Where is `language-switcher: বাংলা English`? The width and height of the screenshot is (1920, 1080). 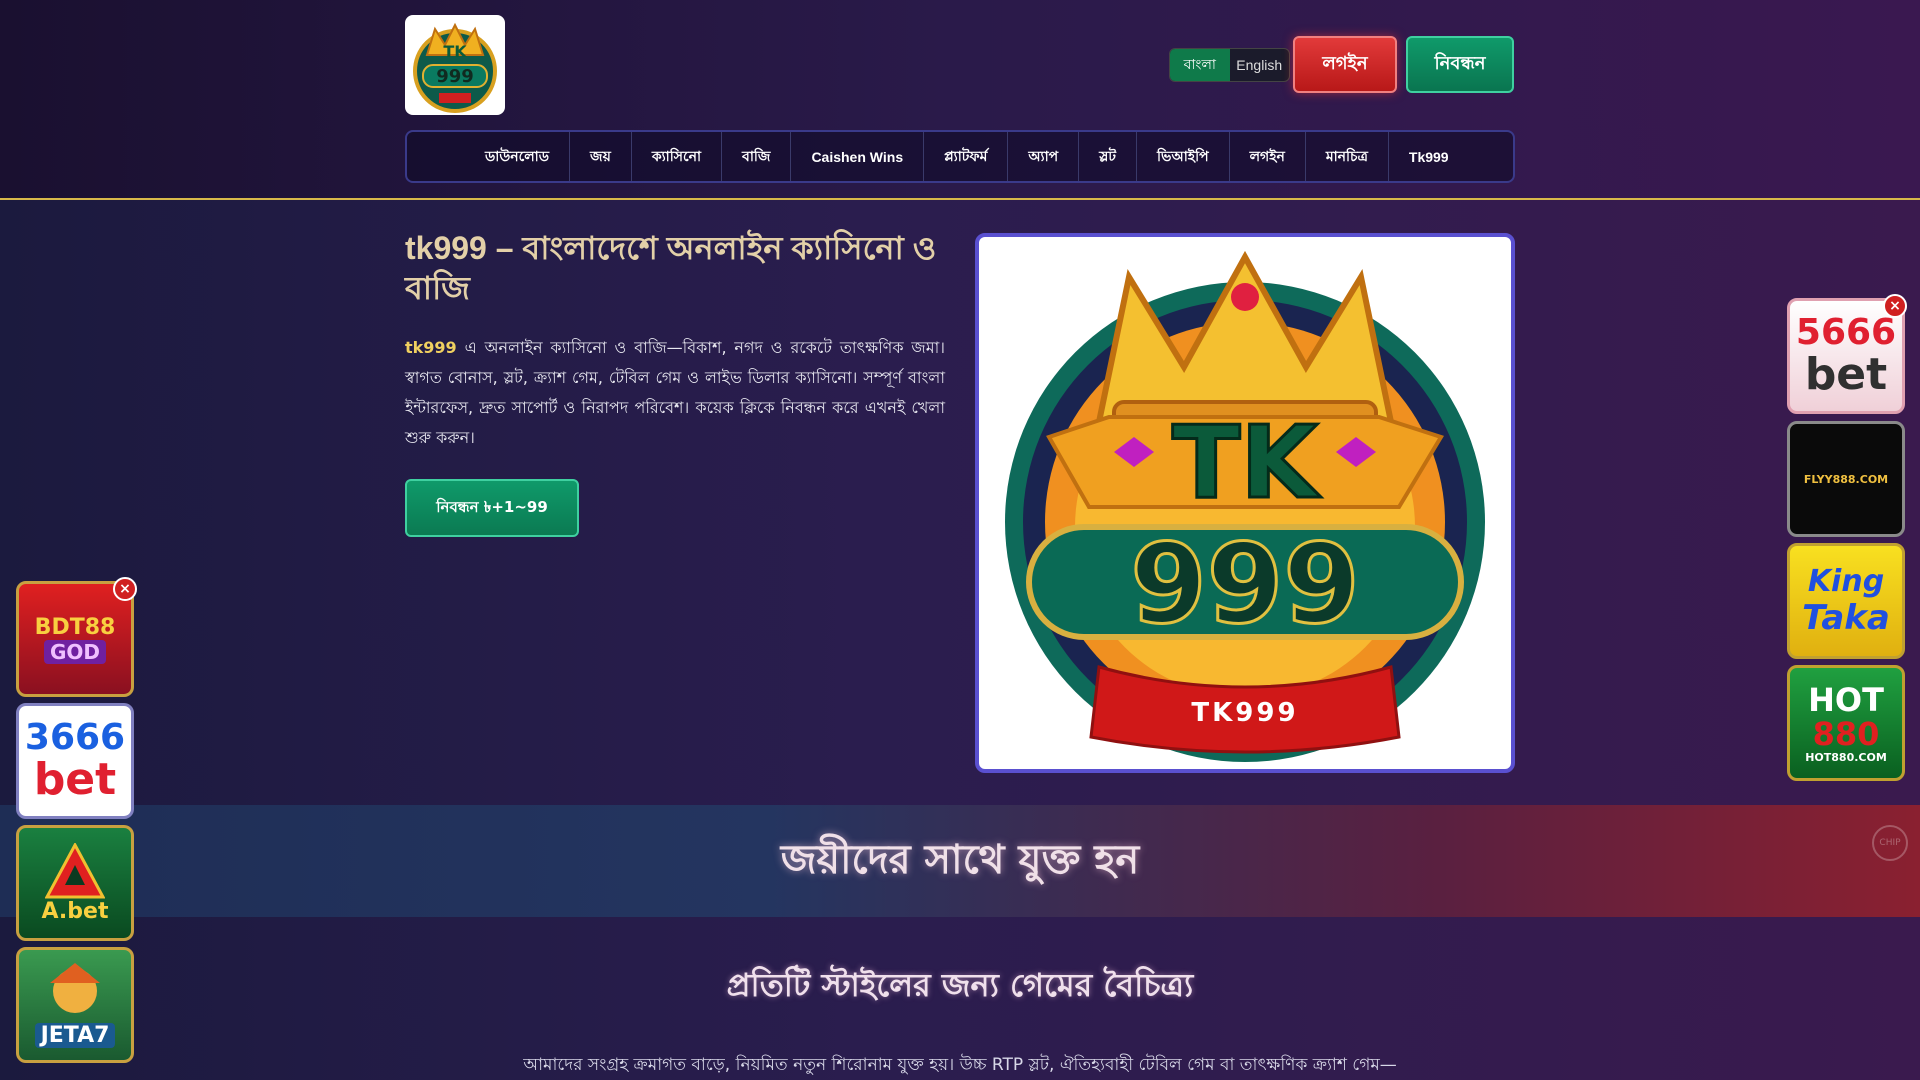 language-switcher: বাংলা English is located at coordinates (1229, 65).